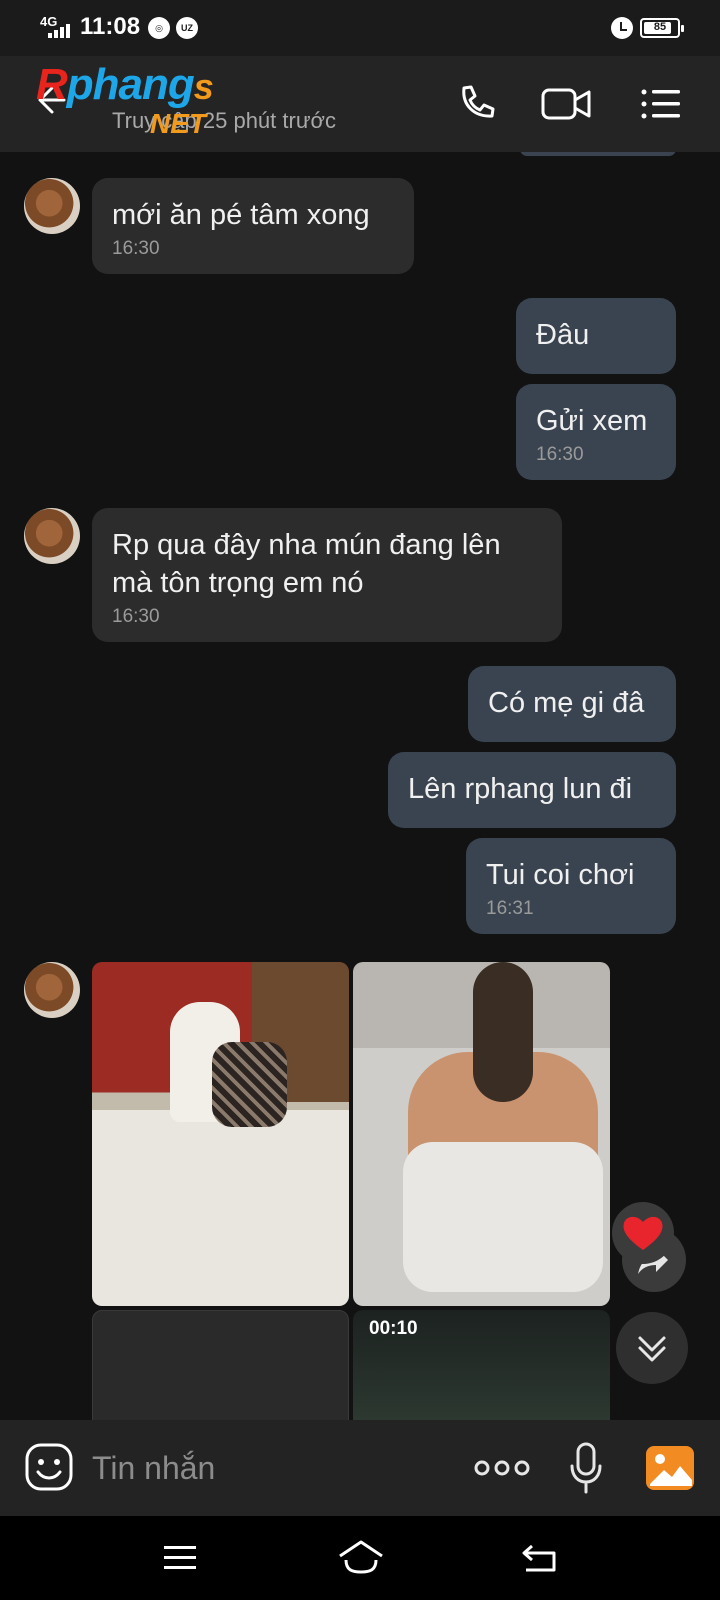  What do you see at coordinates (178, 123) in the screenshot?
I see `watermark-logo-net: NET` at bounding box center [178, 123].